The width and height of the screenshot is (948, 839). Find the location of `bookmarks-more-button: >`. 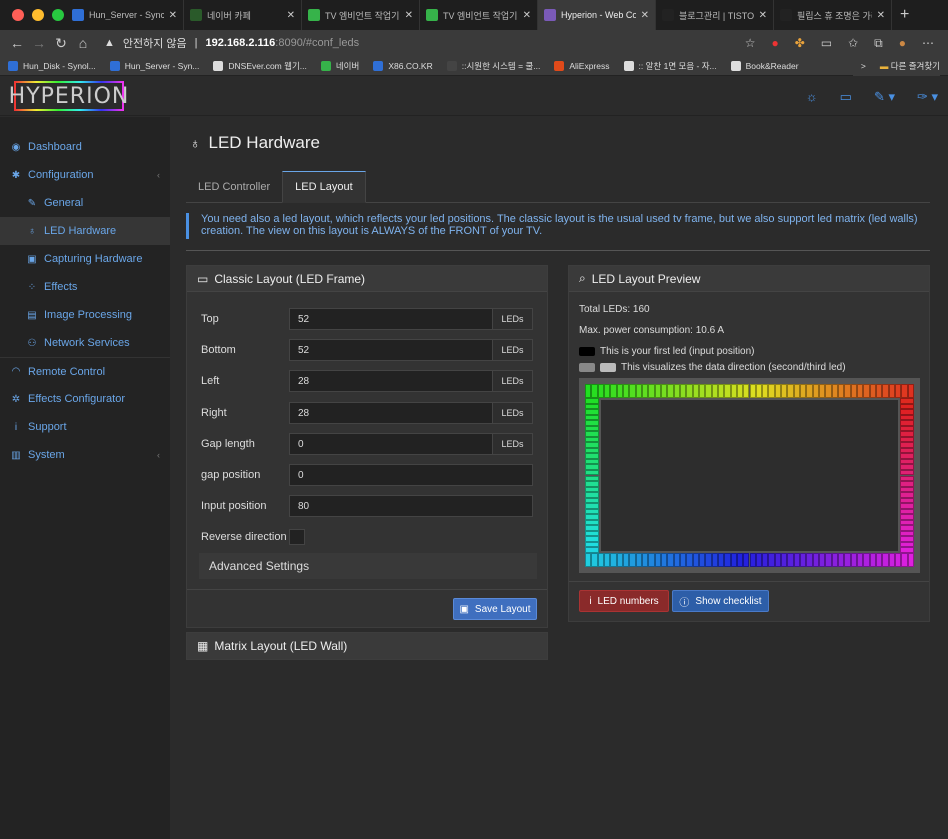

bookmarks-more-button: > is located at coordinates (863, 66).